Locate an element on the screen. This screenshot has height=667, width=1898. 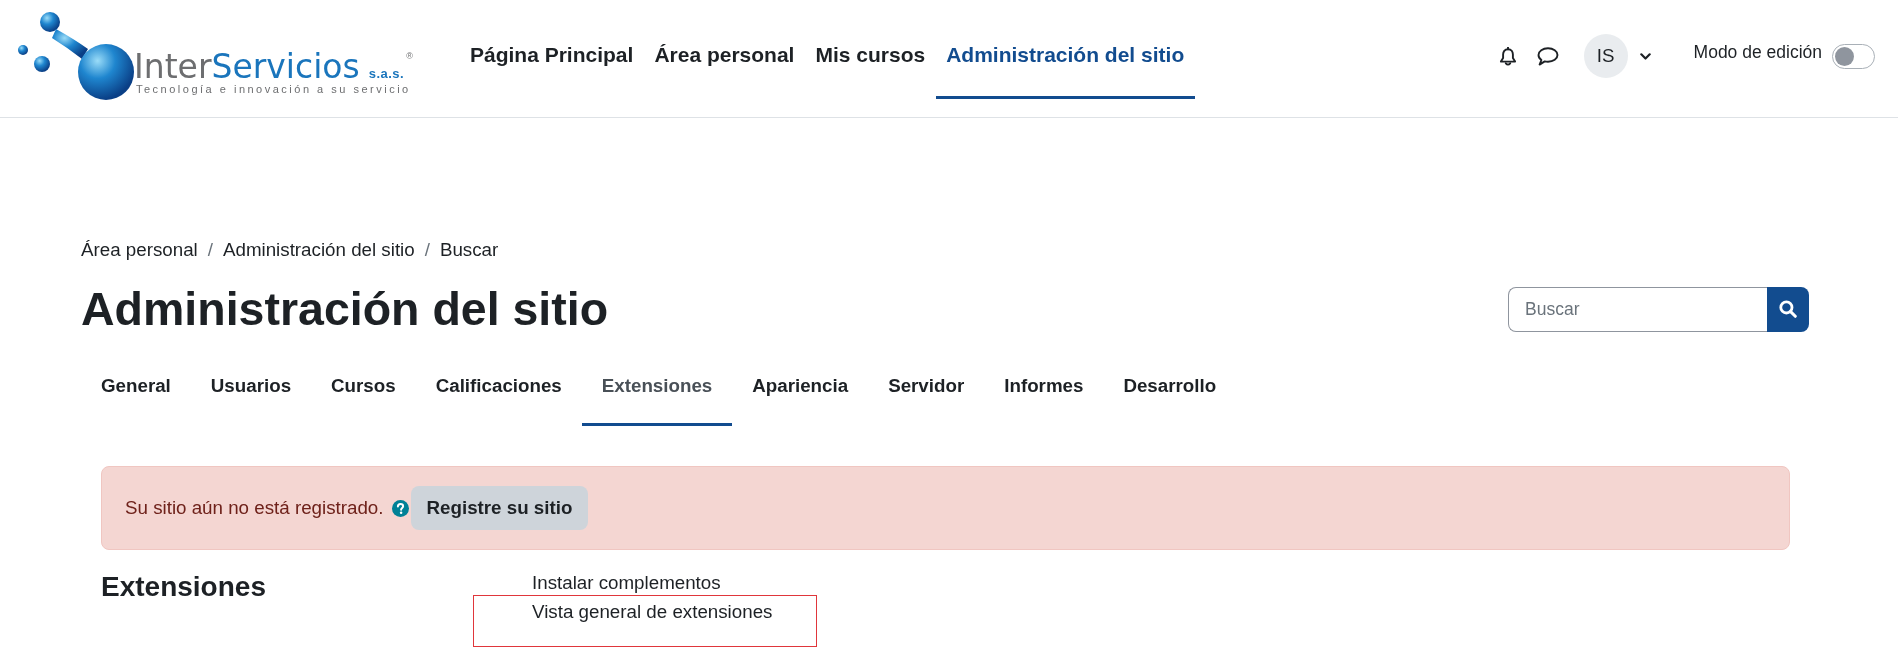
search-icon is located at coordinates (1788, 309).